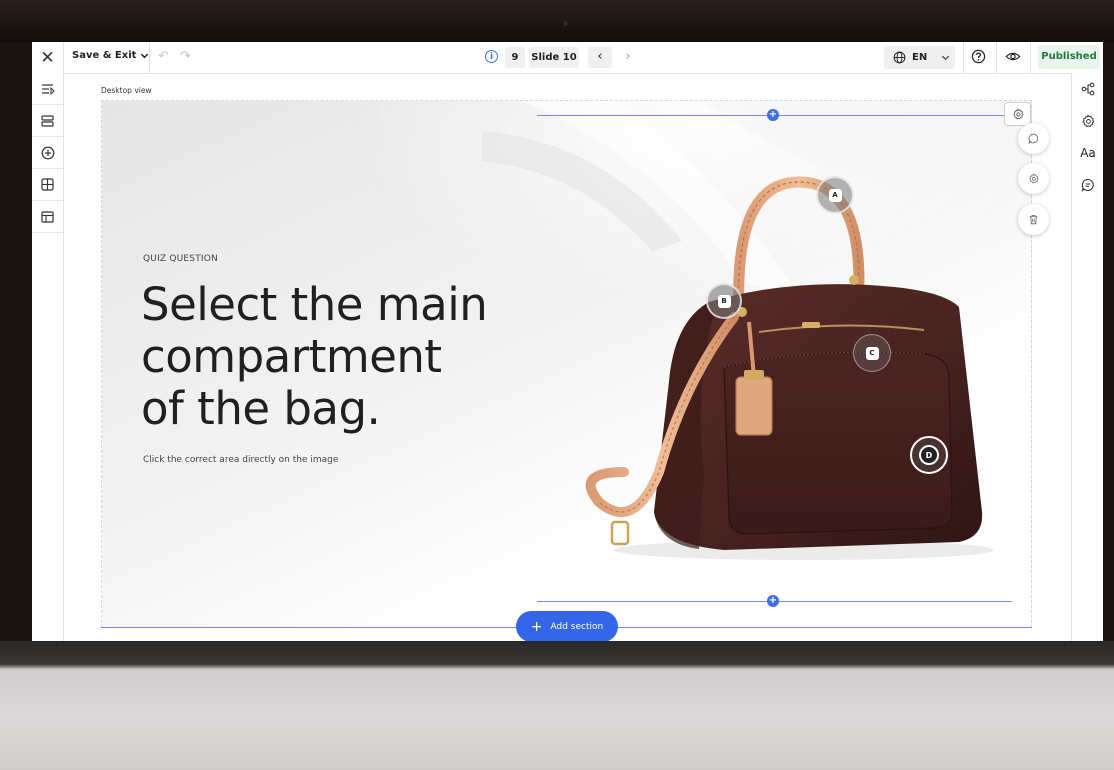 This screenshot has height=770, width=1114. I want to click on grid-button, so click(47, 185).